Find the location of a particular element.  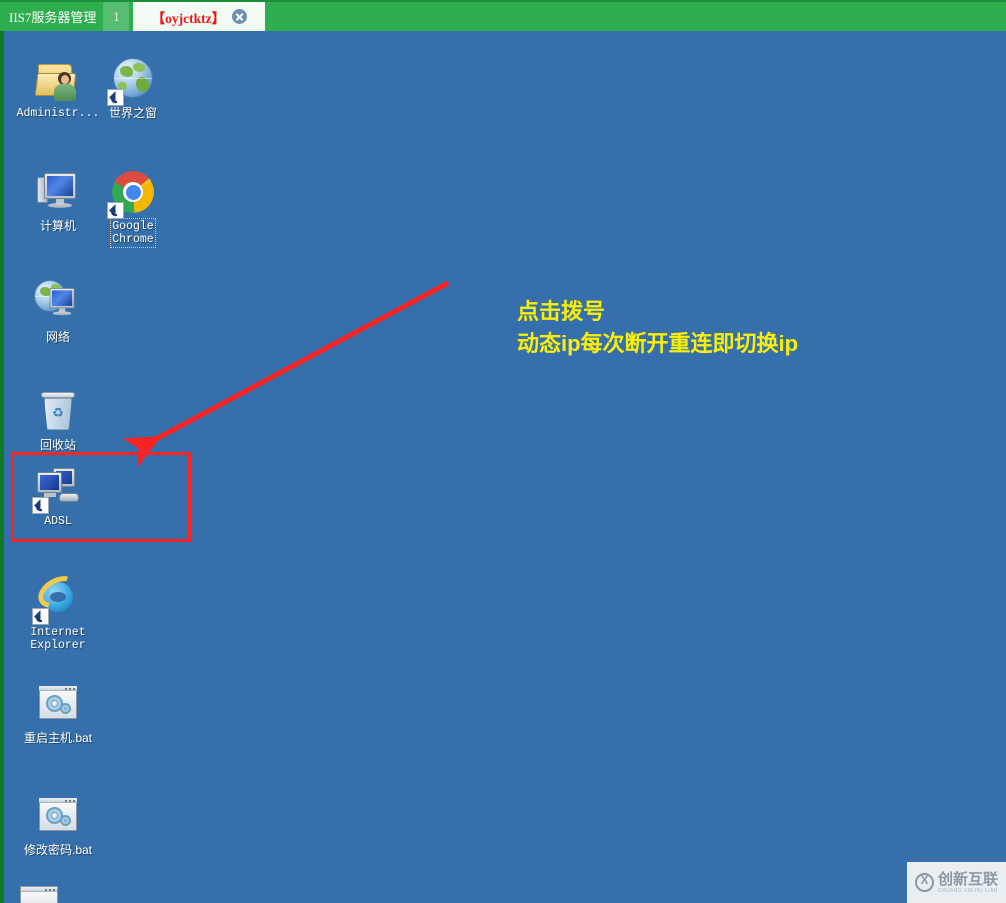

desktop-icon-google-chrome: Google Chrome is located at coordinates (133, 208).